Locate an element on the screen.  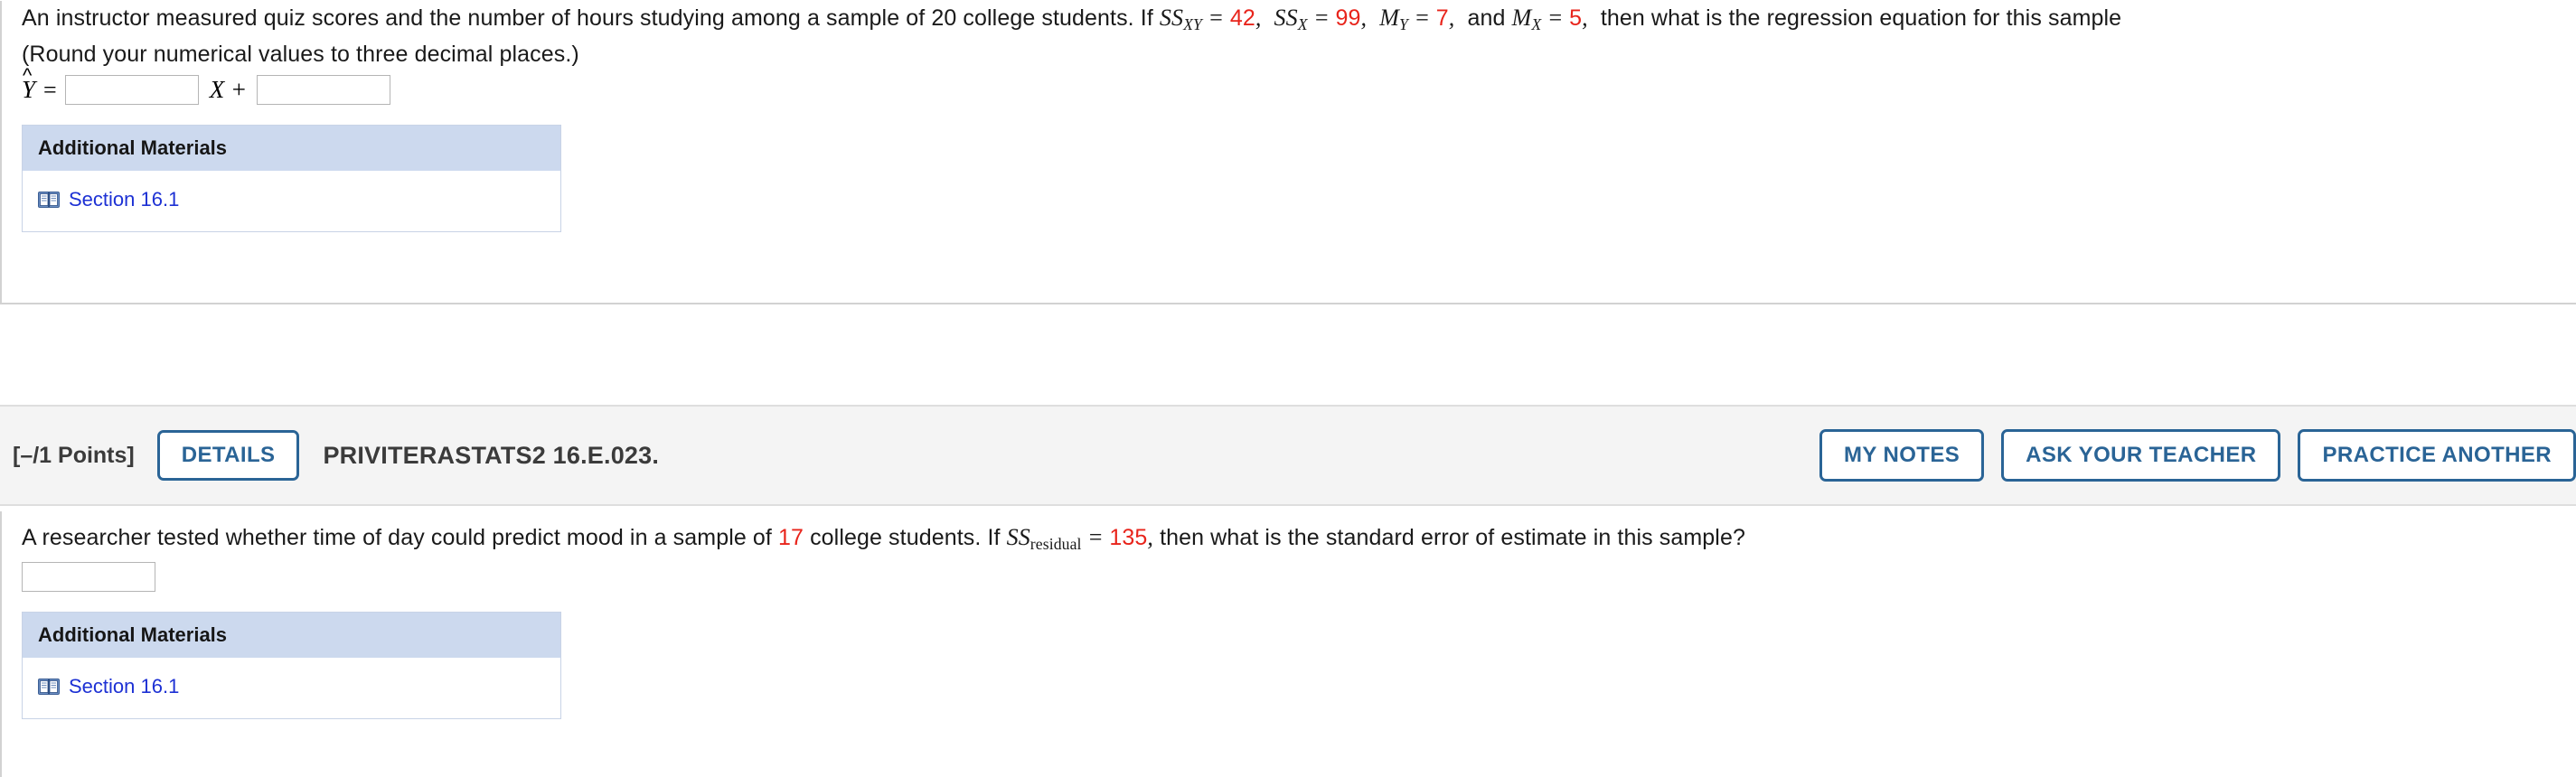
question-2-prompt-text-b: college students. If is located at coordinates (906, 538).